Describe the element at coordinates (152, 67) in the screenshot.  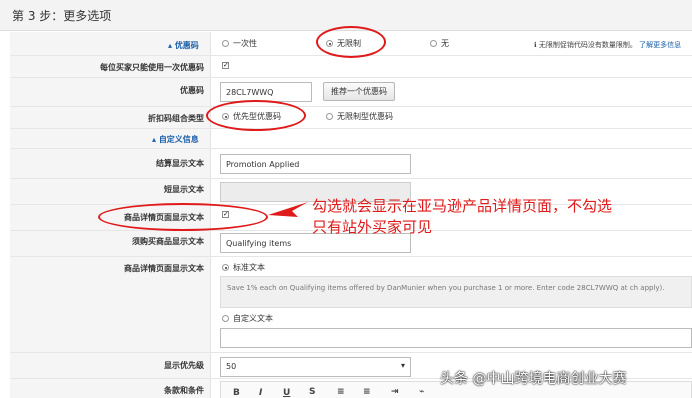
I see `label-once-per-customer: 每位买家只能使用一次优惠码` at that location.